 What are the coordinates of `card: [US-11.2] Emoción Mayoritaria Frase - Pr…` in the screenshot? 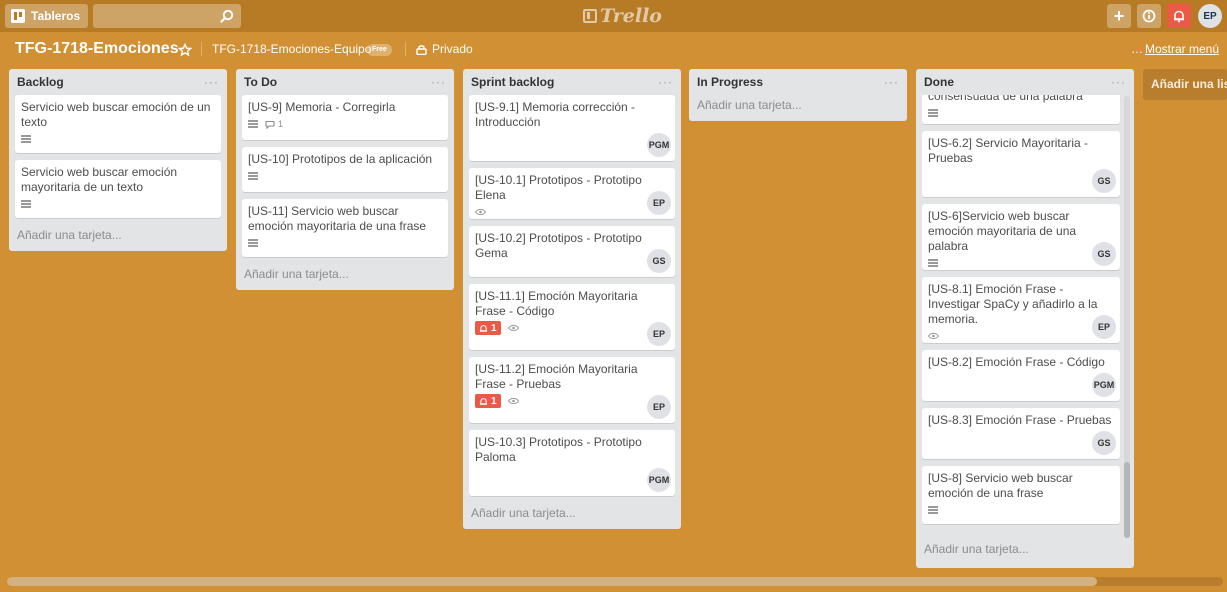 It's located at (572, 390).